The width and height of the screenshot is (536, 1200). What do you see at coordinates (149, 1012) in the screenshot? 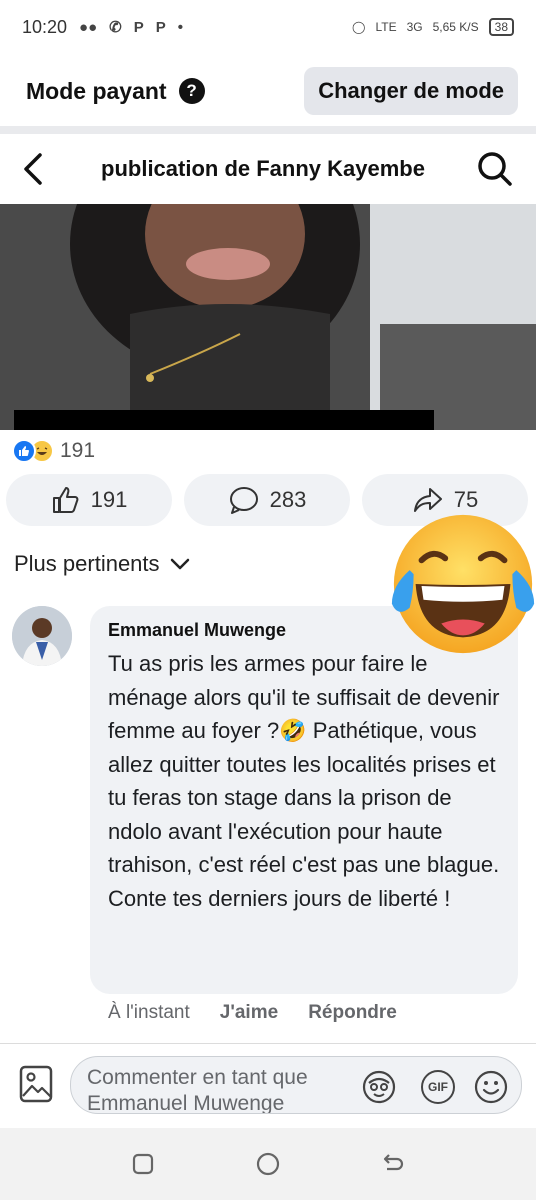
I see `comment-time: À l'instant` at bounding box center [149, 1012].